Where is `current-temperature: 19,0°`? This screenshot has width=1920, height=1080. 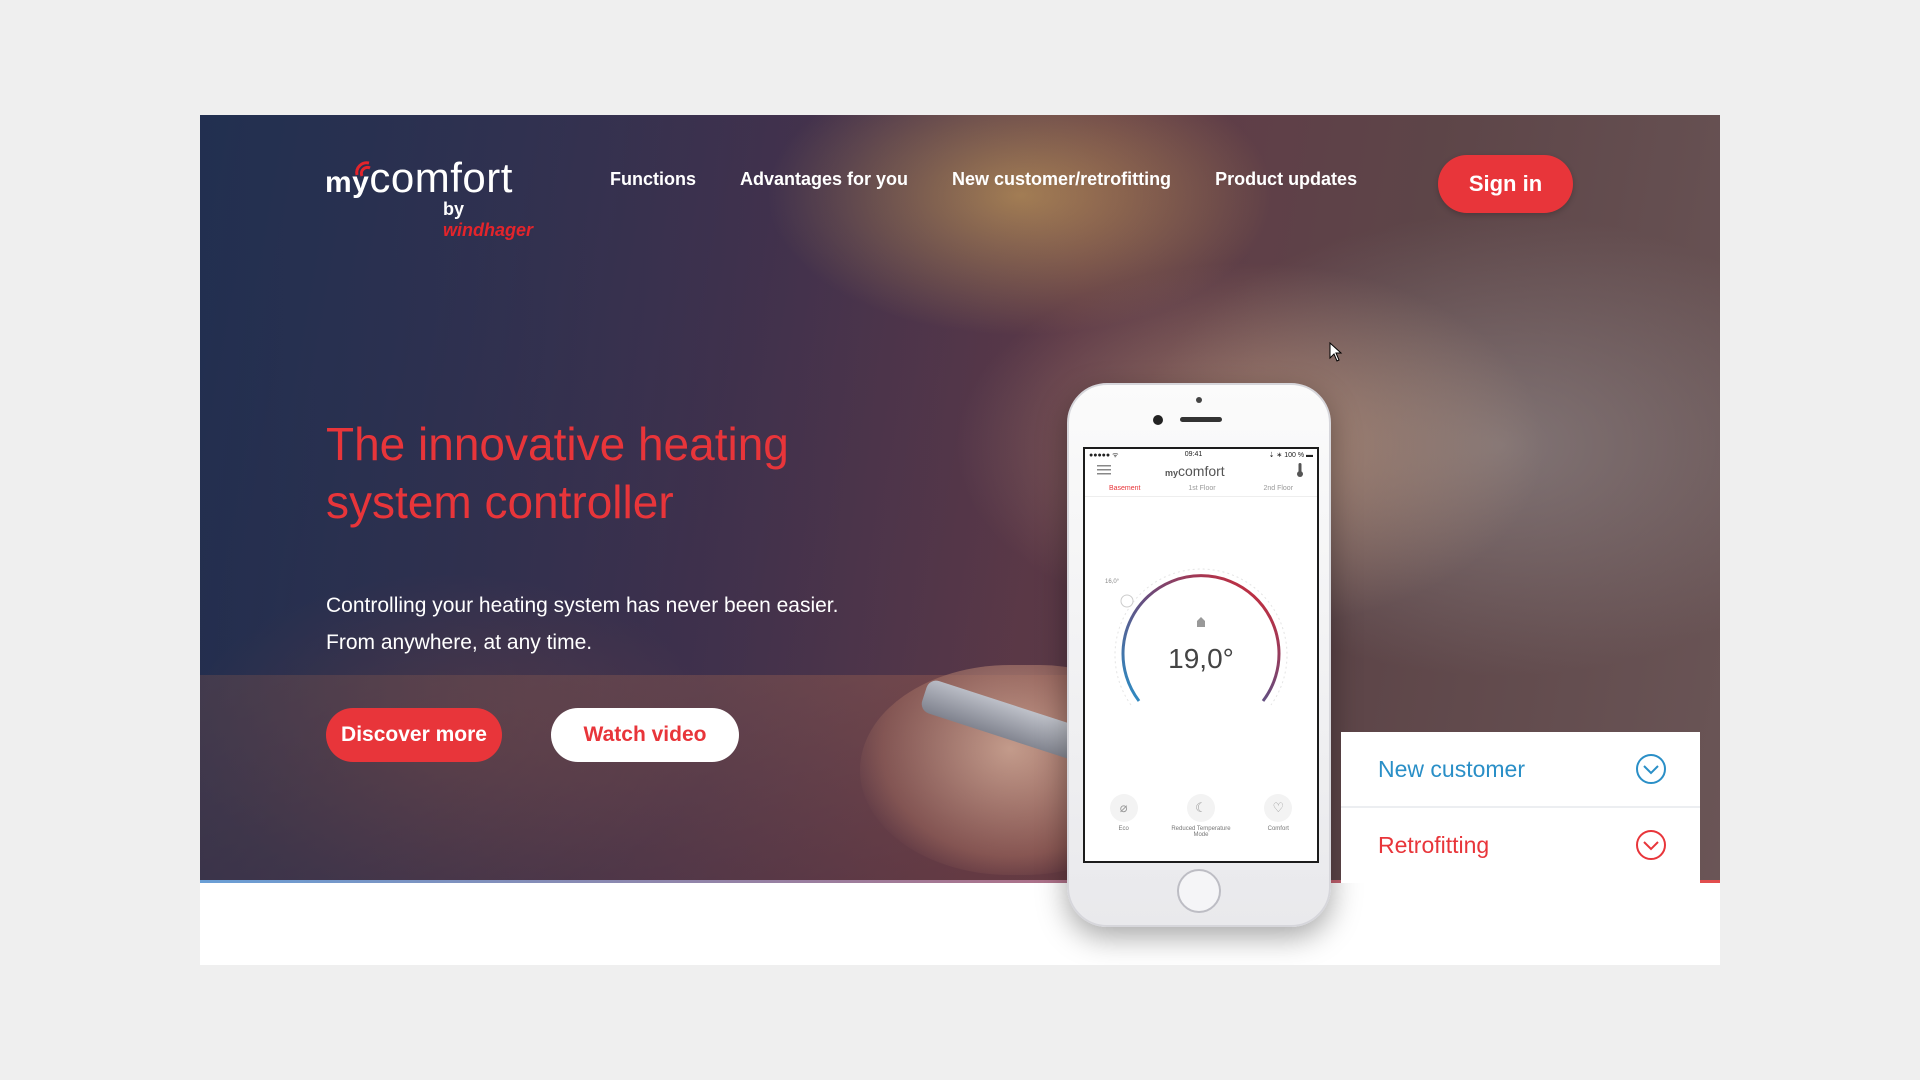 current-temperature: 19,0° is located at coordinates (1201, 658).